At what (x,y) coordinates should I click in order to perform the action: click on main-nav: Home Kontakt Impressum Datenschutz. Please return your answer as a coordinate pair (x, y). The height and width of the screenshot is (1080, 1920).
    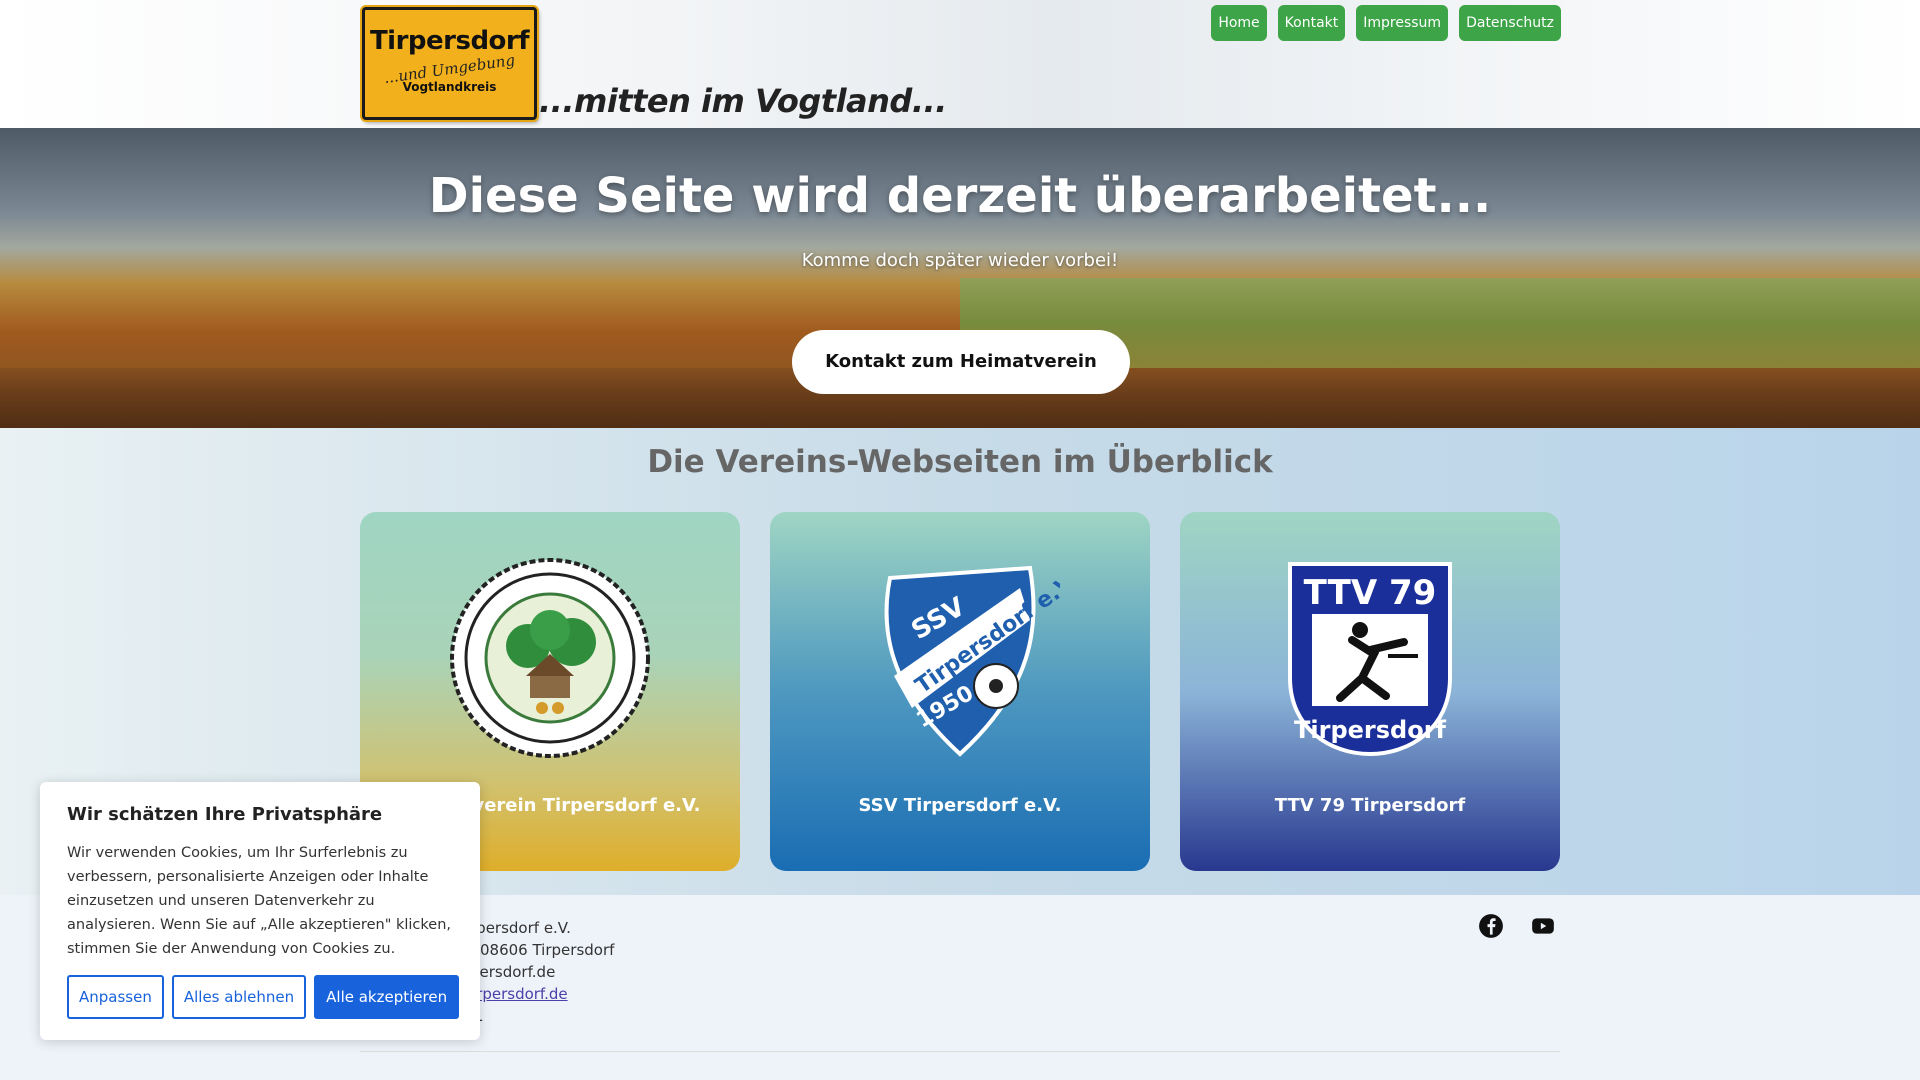
    Looking at the image, I should click on (1386, 23).